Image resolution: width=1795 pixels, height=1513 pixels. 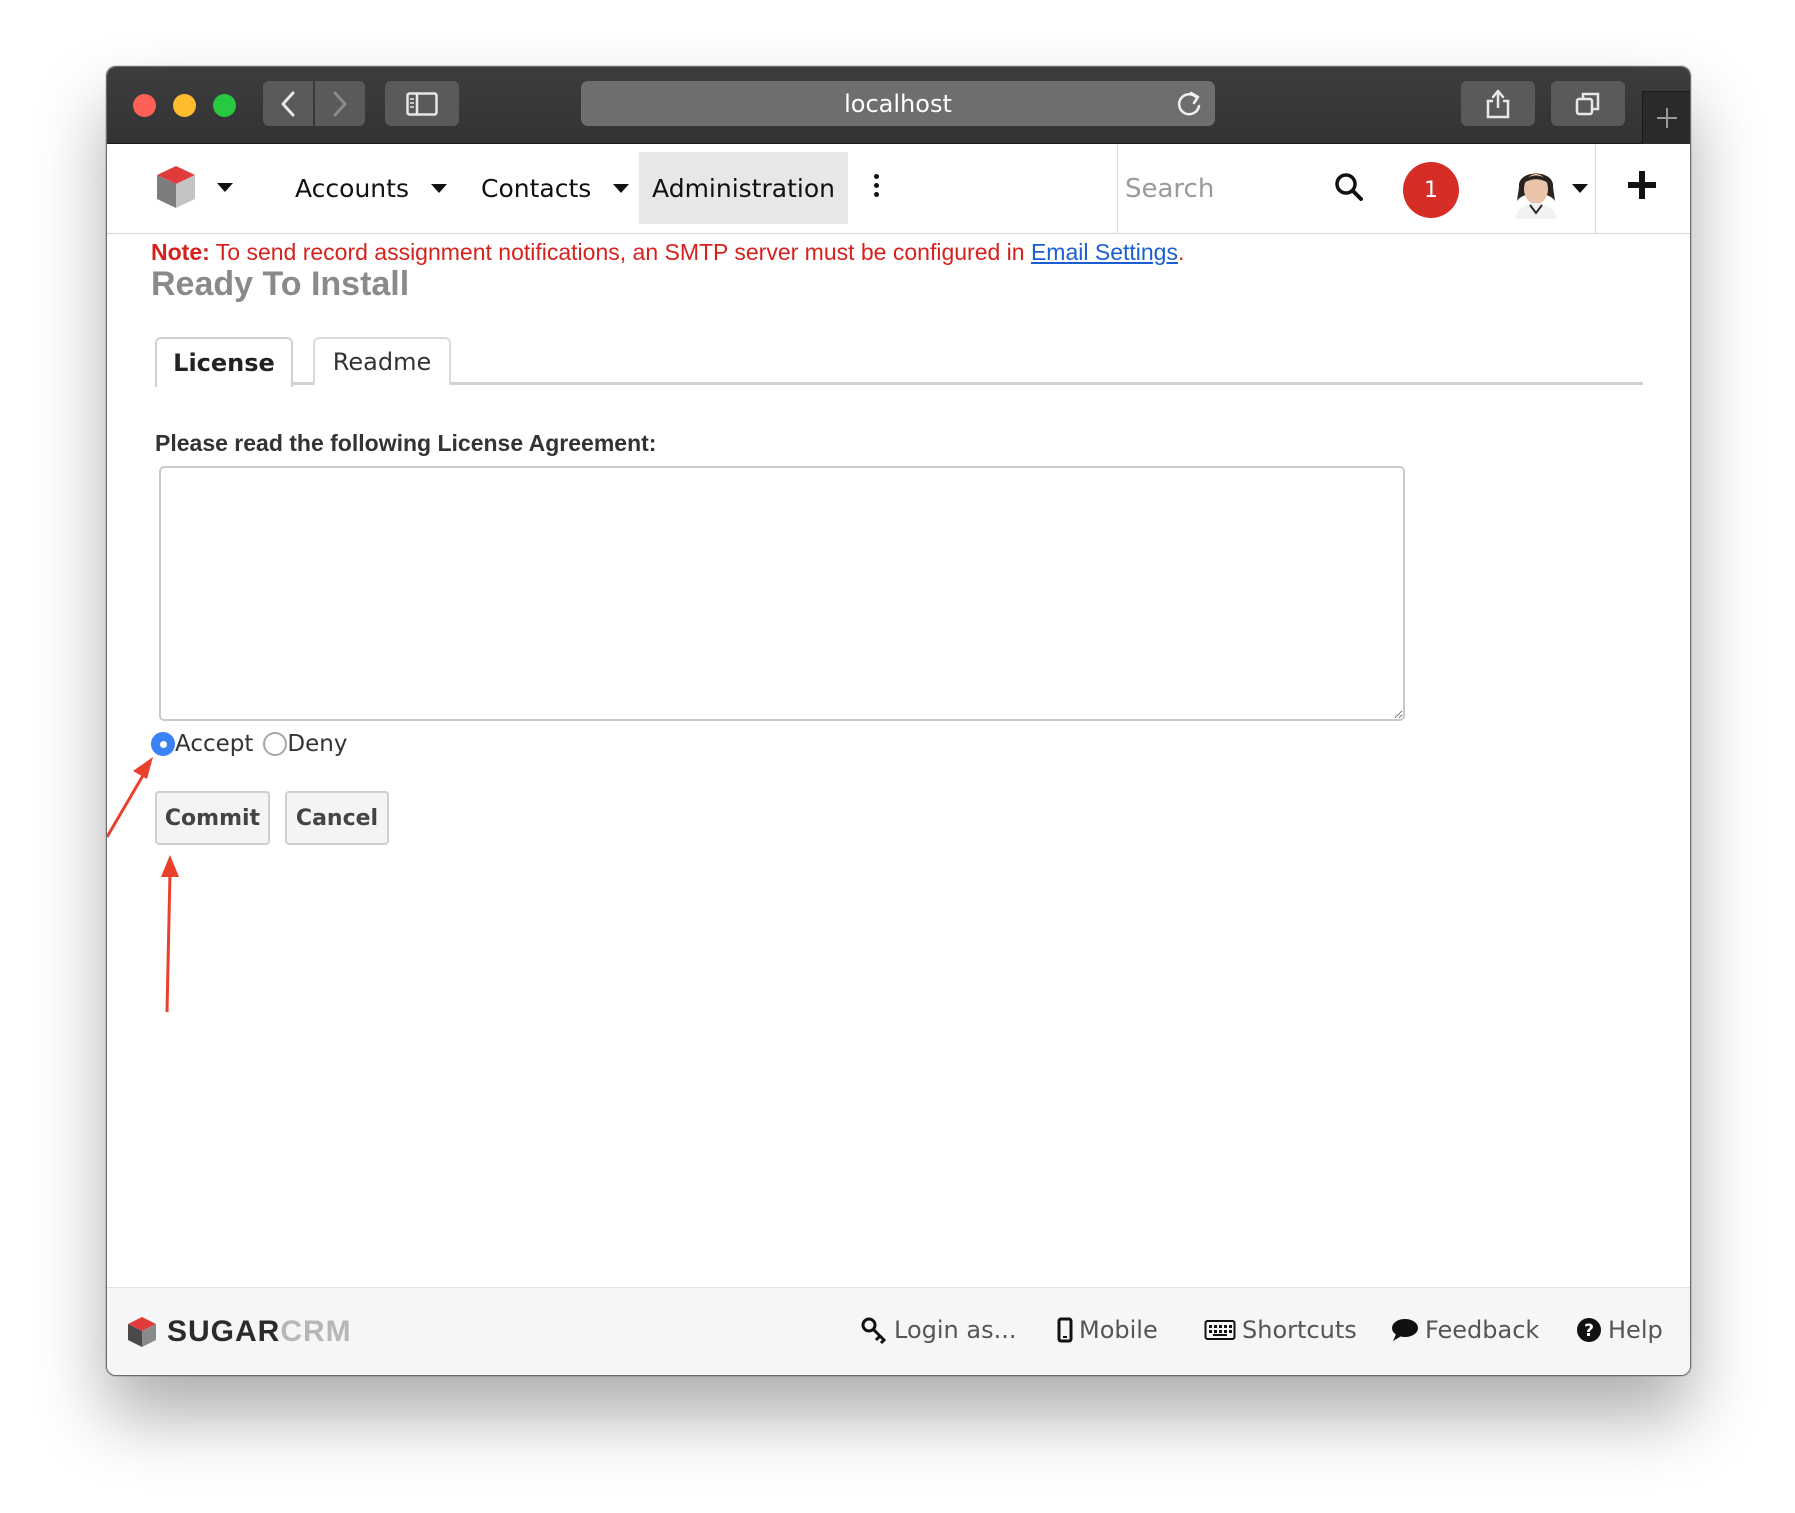 I want to click on footer-feedback: Feedback, so click(x=1464, y=1330).